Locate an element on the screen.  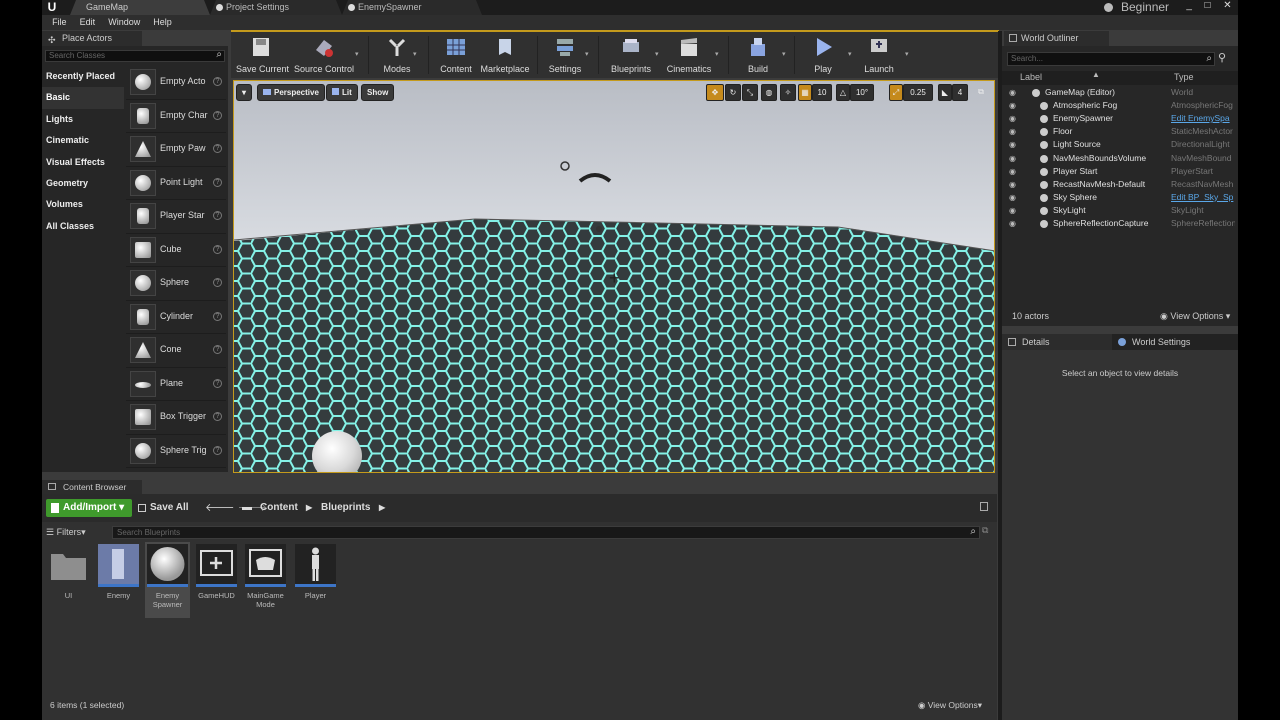
breadcrumb-blueprints: Blueprints is located at coordinates (345, 508).